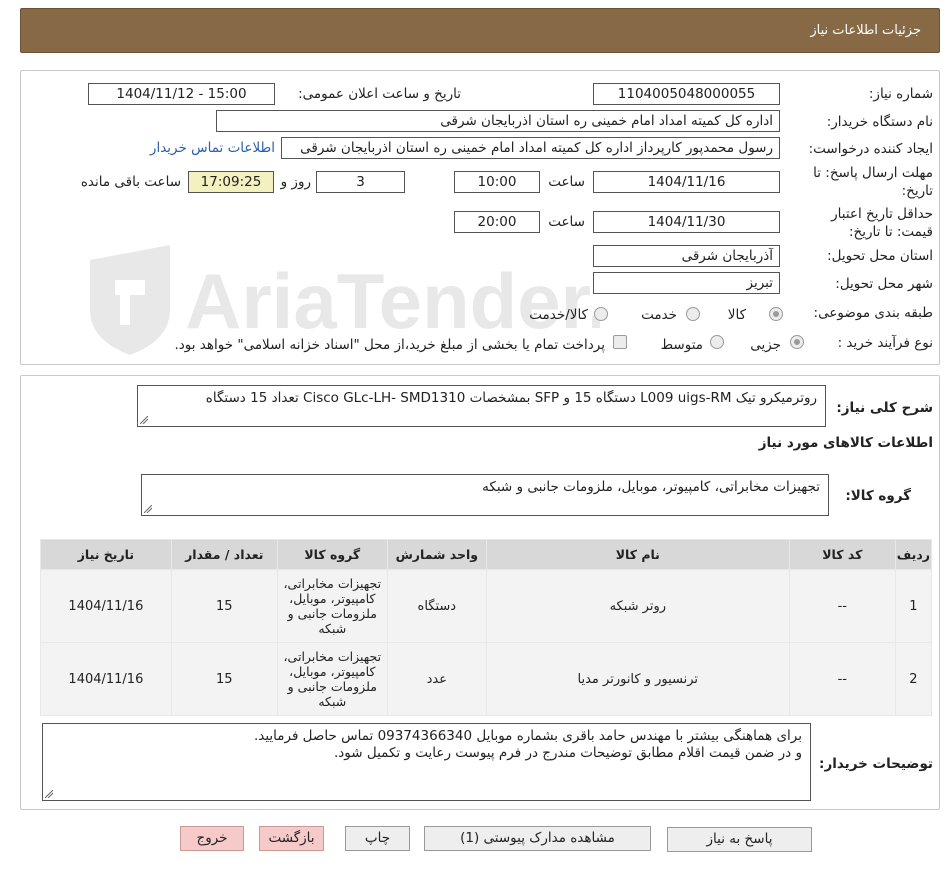  What do you see at coordinates (566, 222) in the screenshot?
I see `price-valid-time-label: ساعت` at bounding box center [566, 222].